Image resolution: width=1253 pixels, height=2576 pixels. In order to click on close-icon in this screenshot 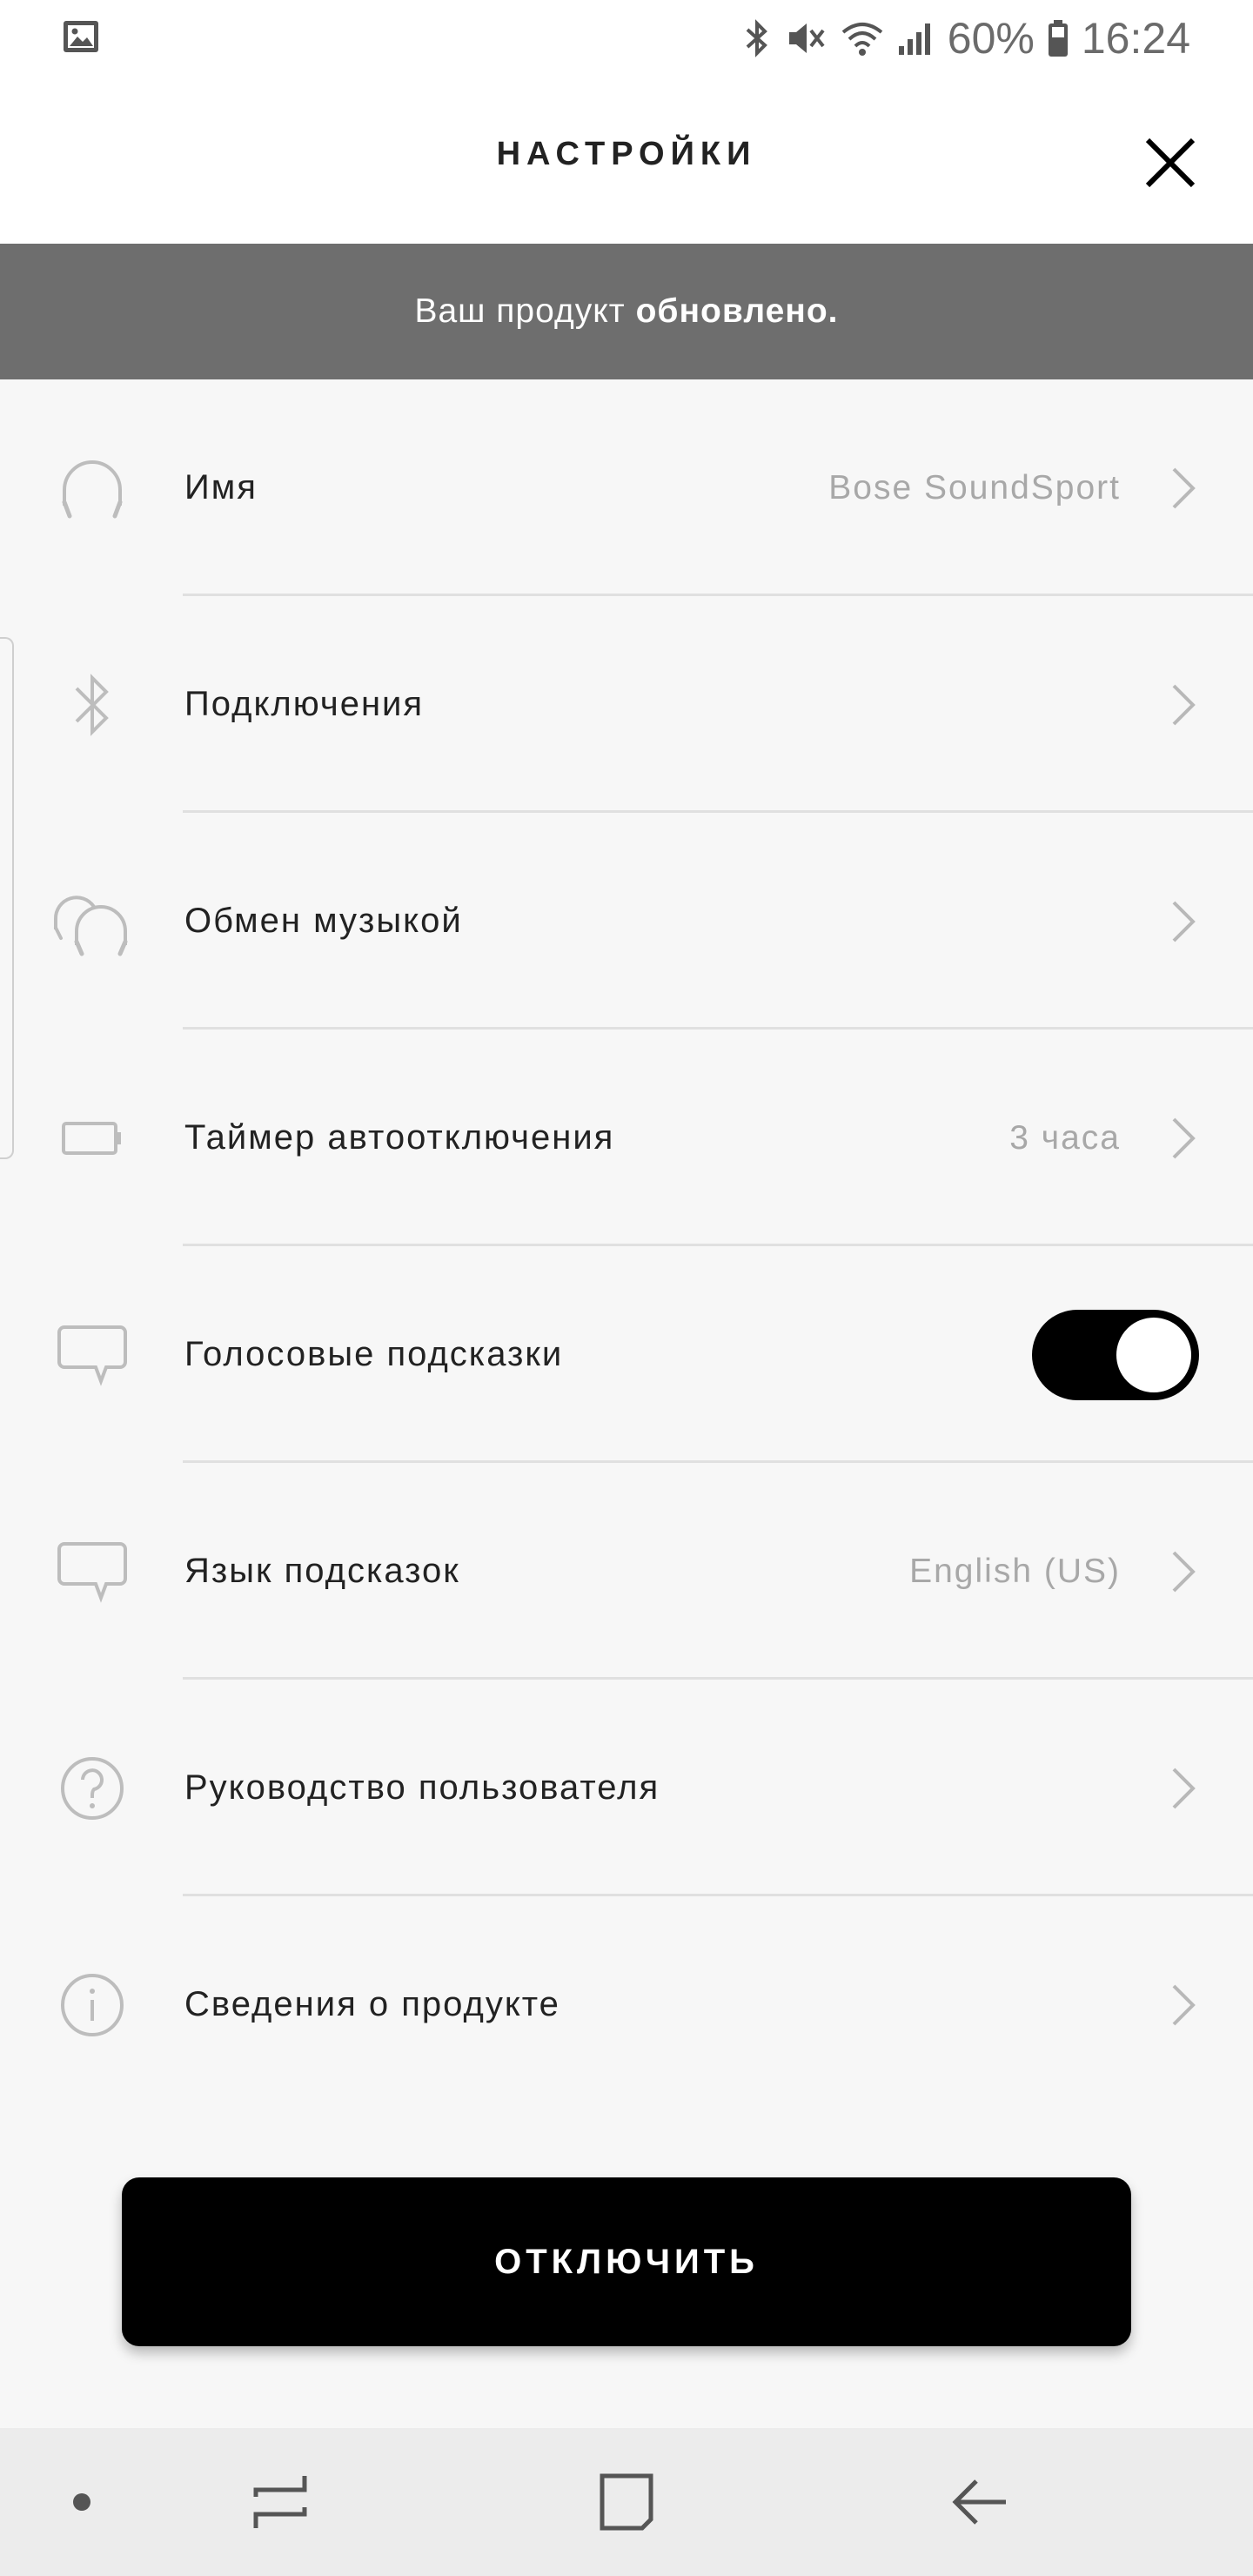, I will do `click(1170, 165)`.